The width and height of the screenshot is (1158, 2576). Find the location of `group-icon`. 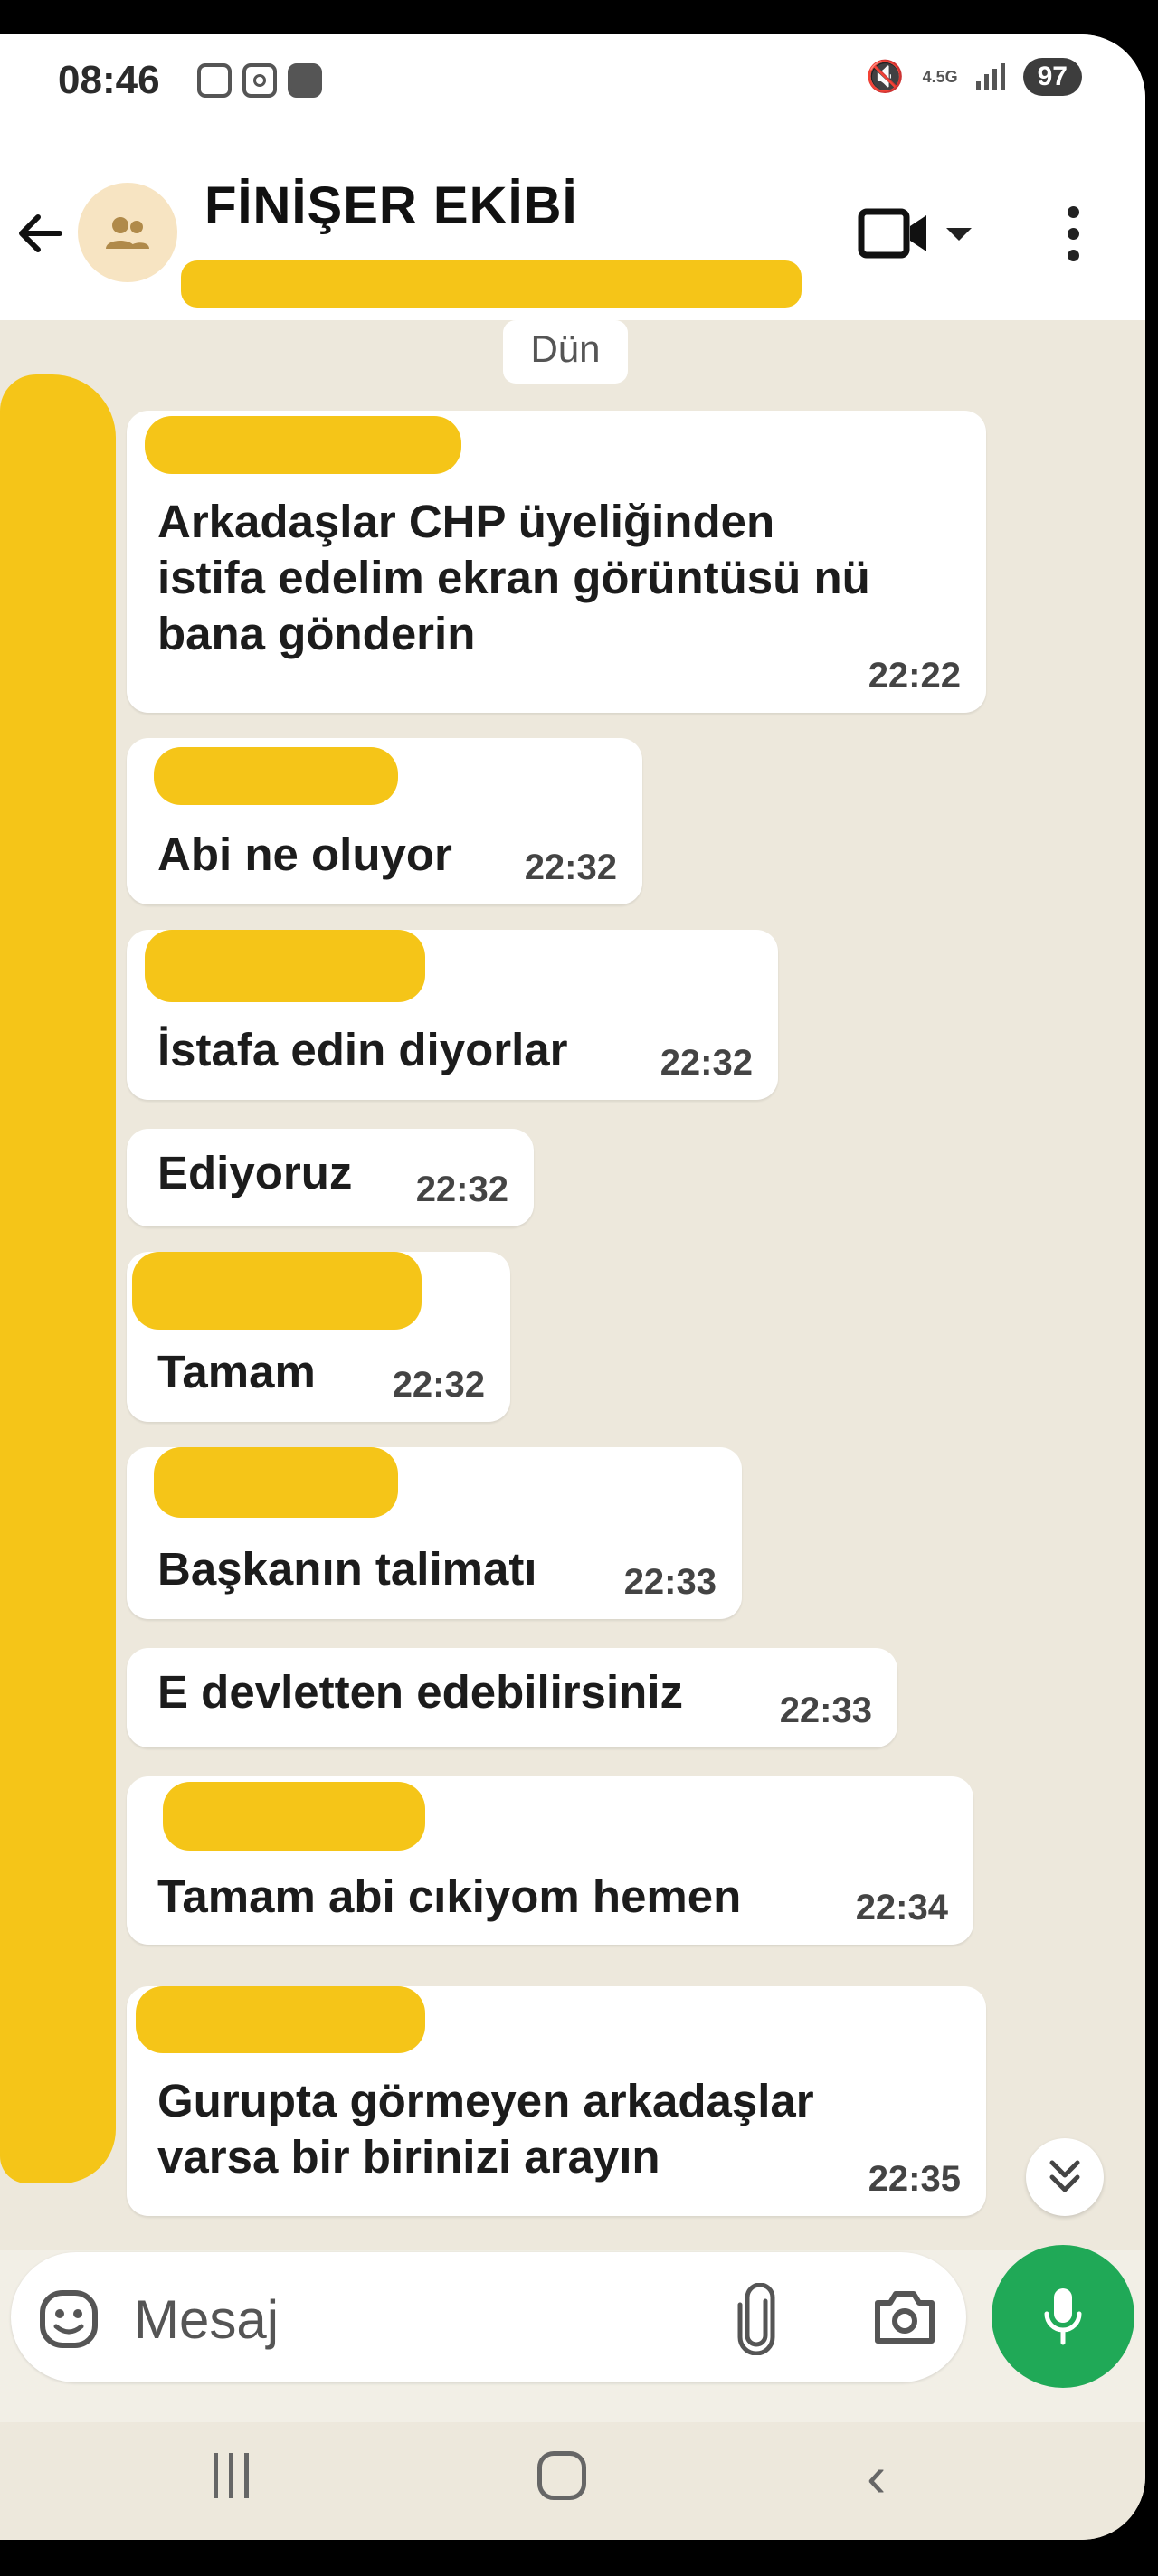

group-icon is located at coordinates (127, 233).